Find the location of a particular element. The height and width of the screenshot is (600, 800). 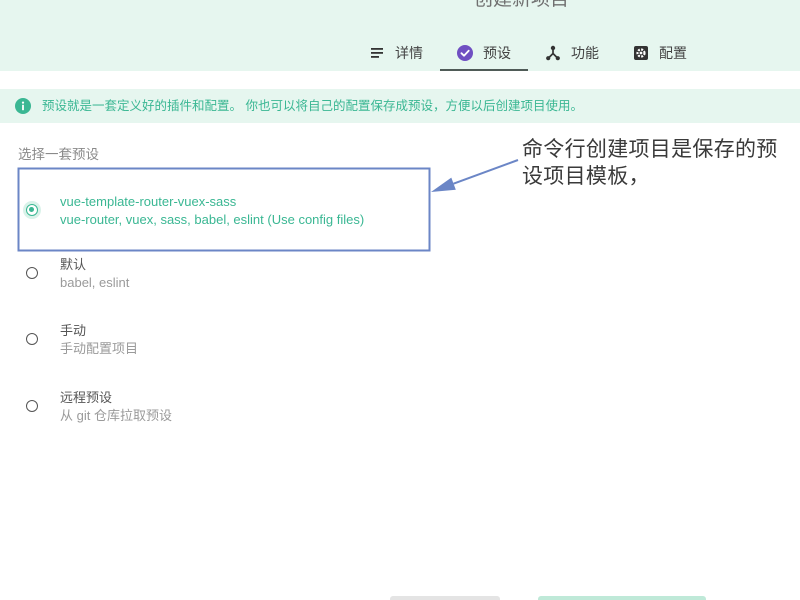

tab-indicator is located at coordinates (484, 70).